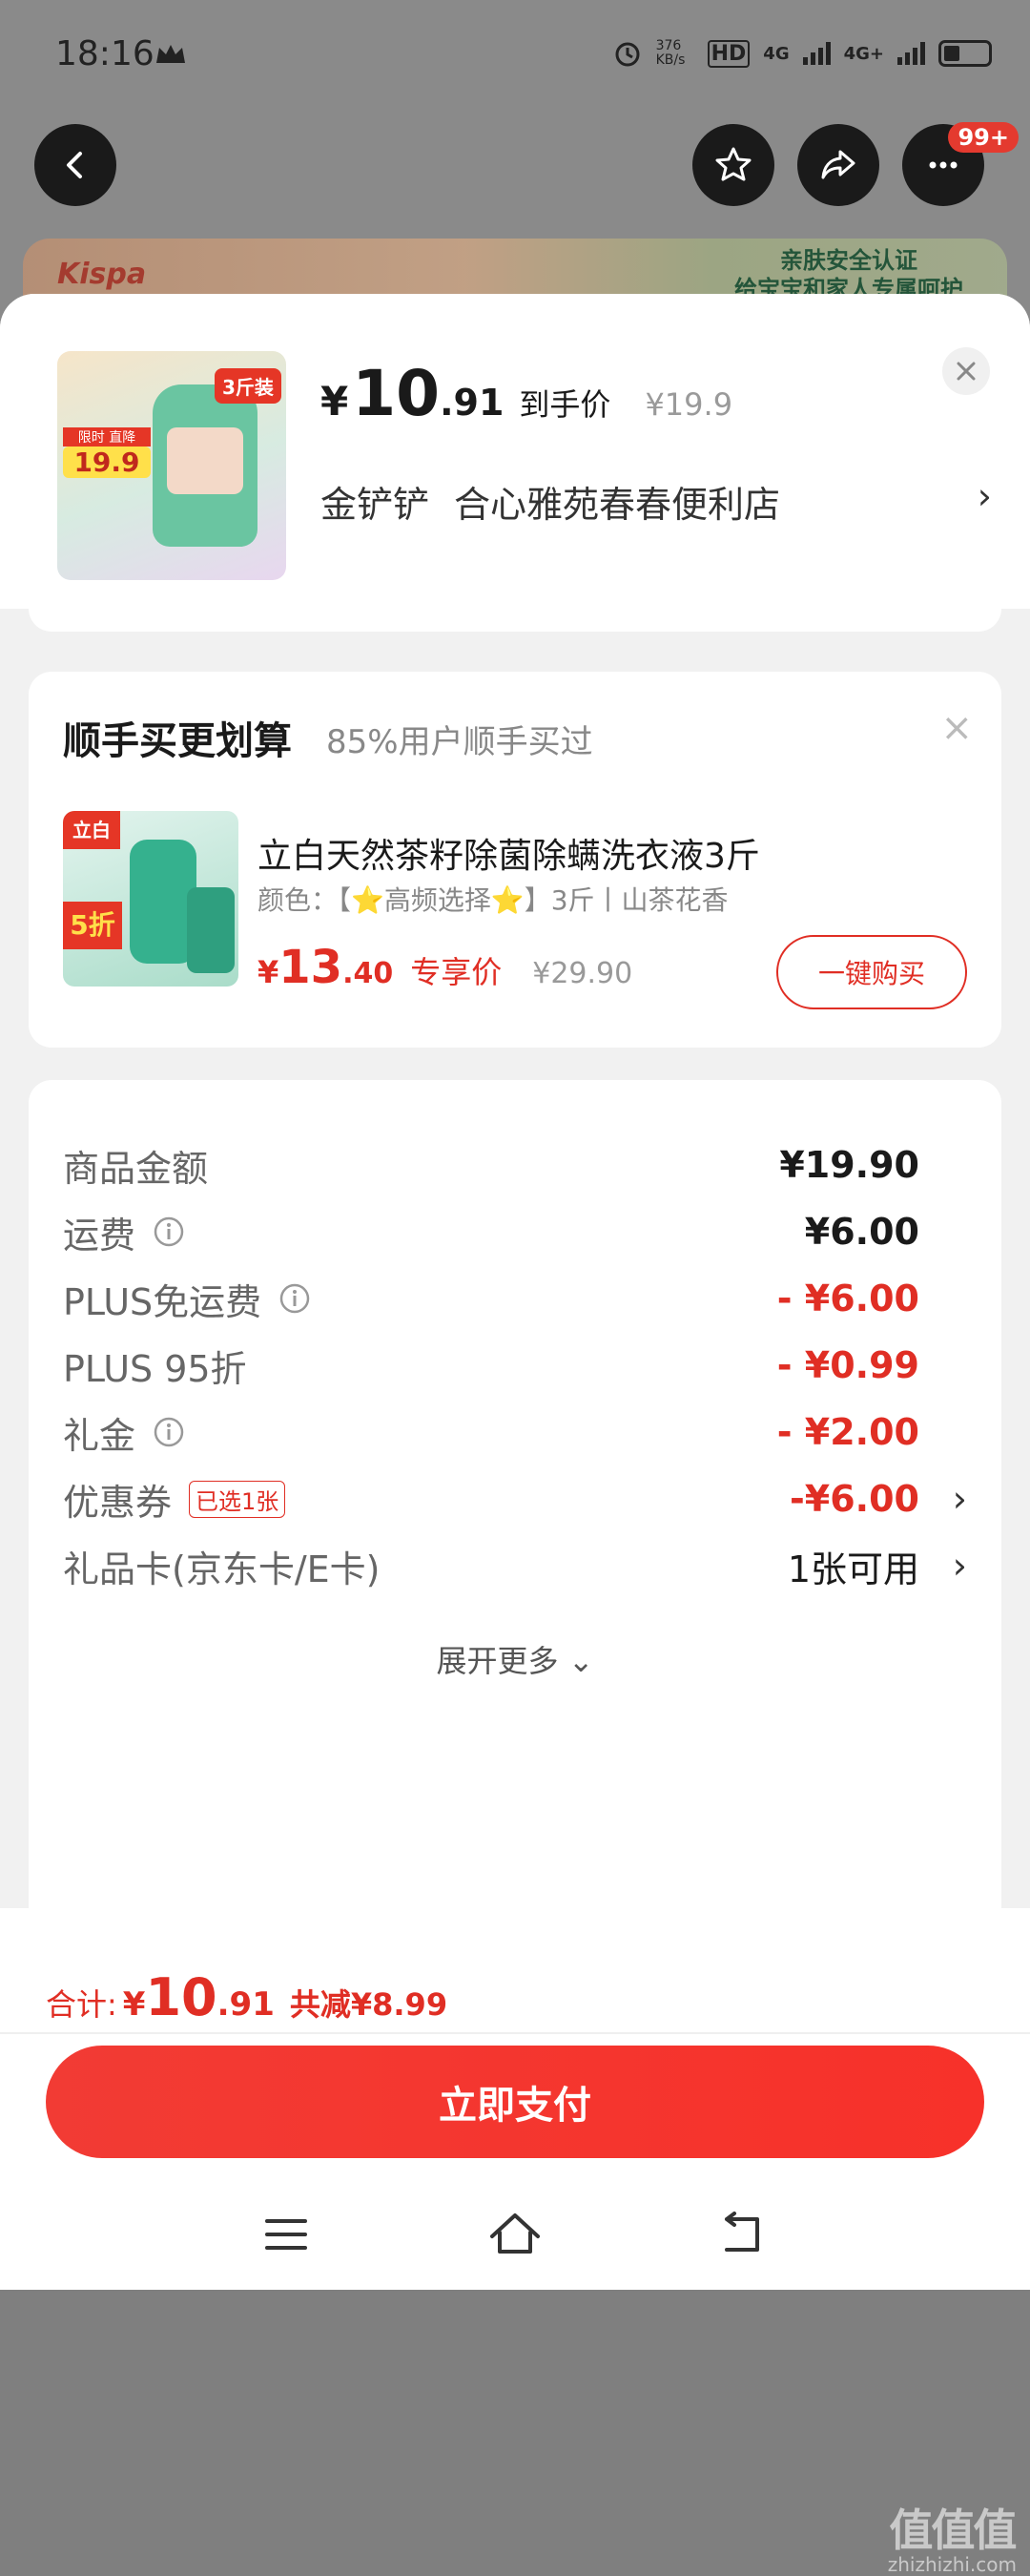 This screenshot has height=2576, width=1030. Describe the element at coordinates (526, 393) in the screenshot. I see `final-price: ¥ 10 .91 到手价 ¥19.9` at that location.